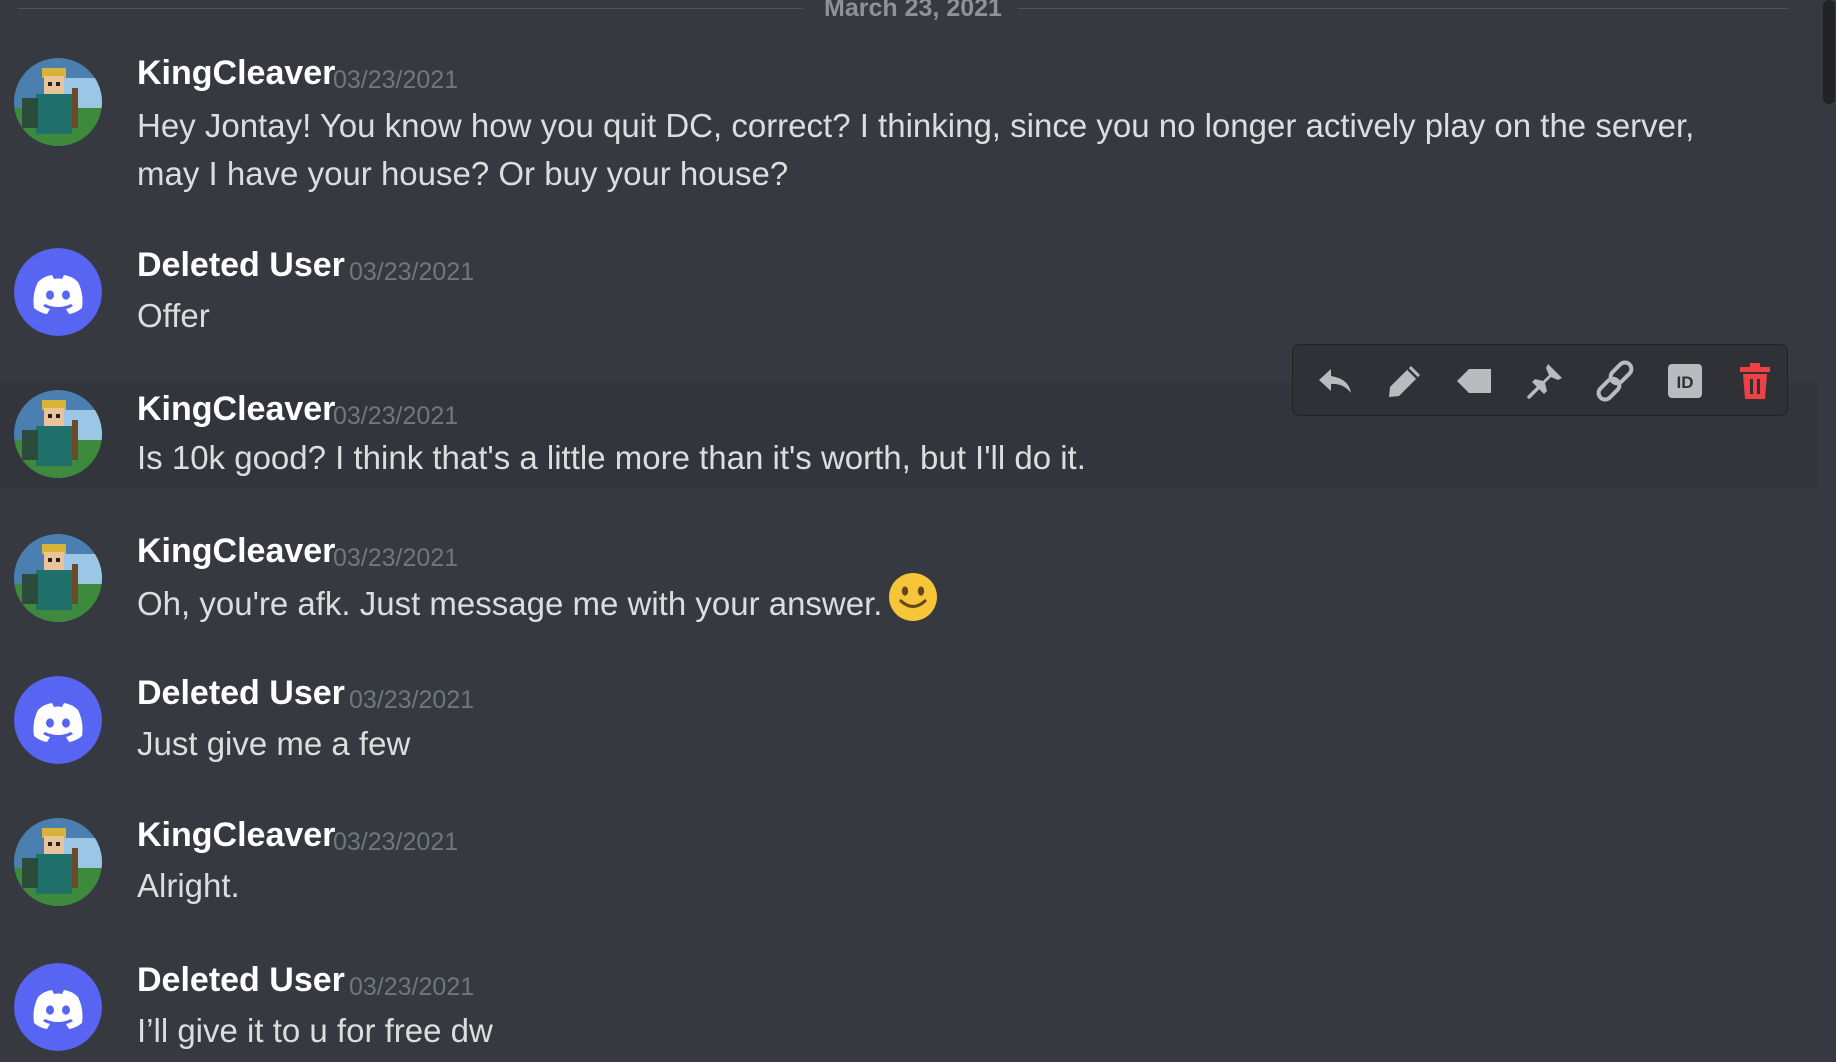 This screenshot has height=1062, width=1836. What do you see at coordinates (188, 885) in the screenshot?
I see `message-text-line: Alright.` at bounding box center [188, 885].